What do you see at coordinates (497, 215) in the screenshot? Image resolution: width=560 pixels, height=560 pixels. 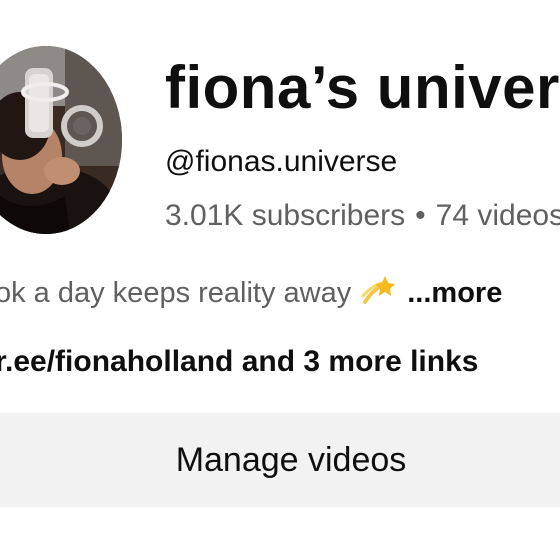 I see `video-count: 74 videos` at bounding box center [497, 215].